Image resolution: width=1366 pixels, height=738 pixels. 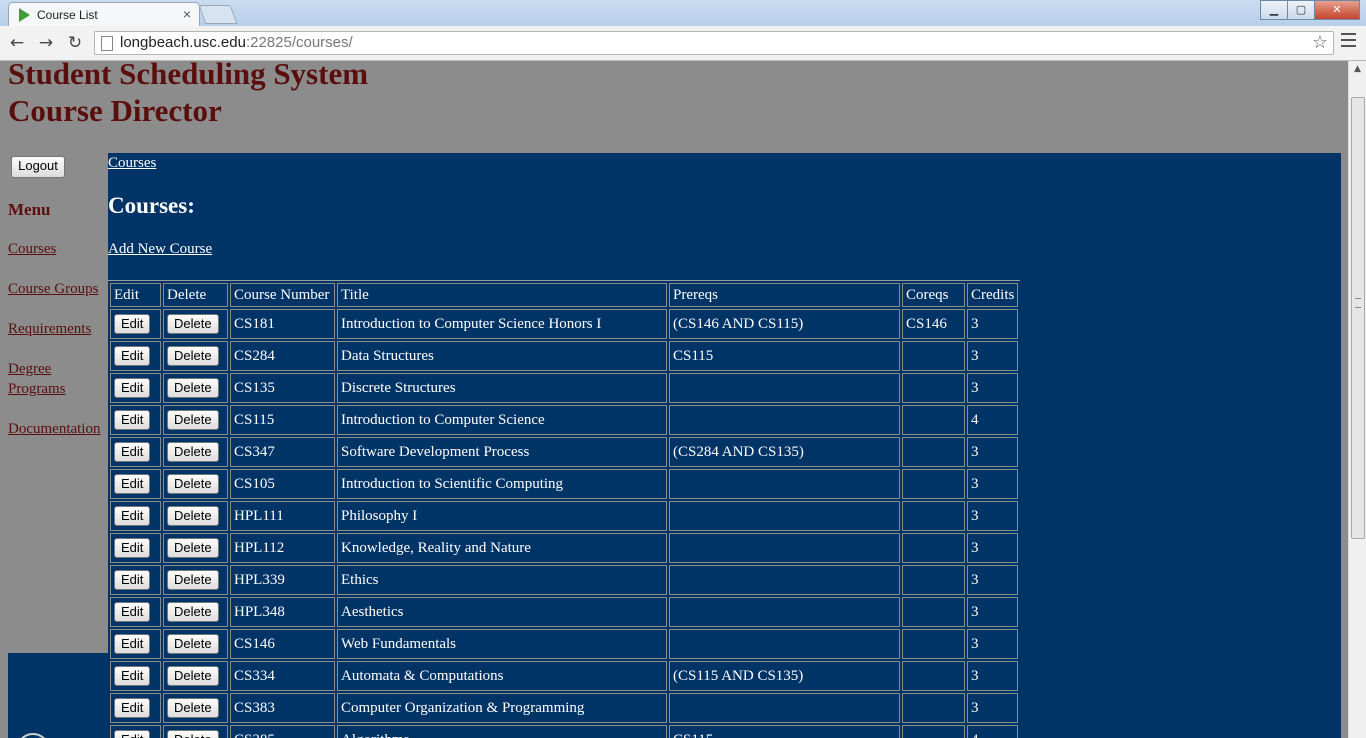 What do you see at coordinates (784, 356) in the screenshot?
I see `prereqs-cell: CS115` at bounding box center [784, 356].